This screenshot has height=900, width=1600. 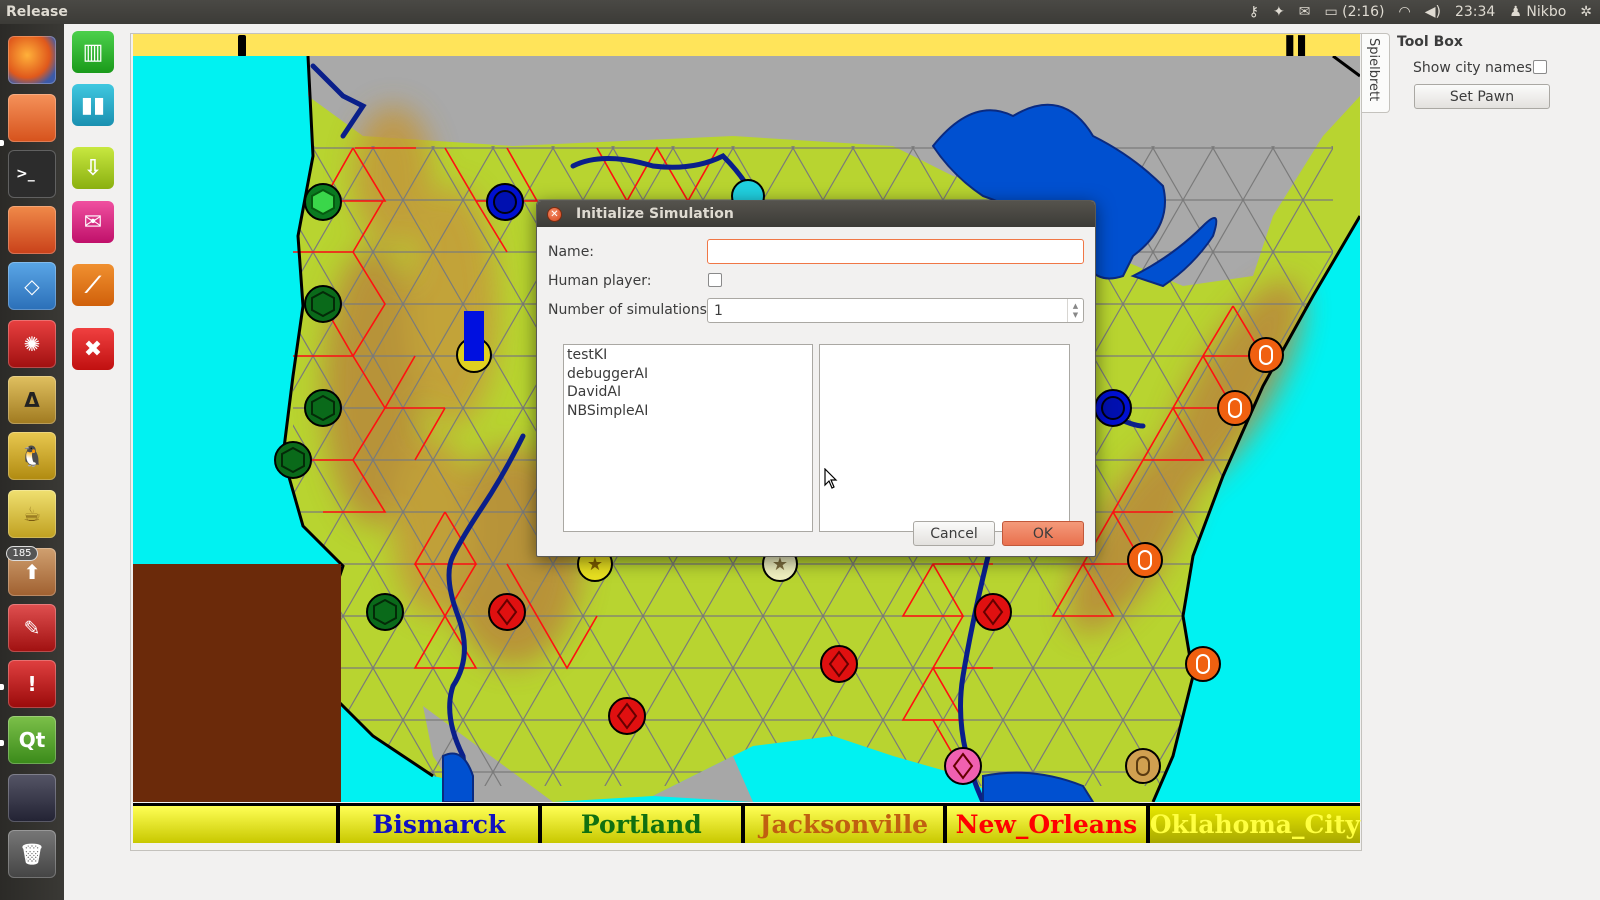 I want to click on terminal-icon: >_, so click(x=32, y=174).